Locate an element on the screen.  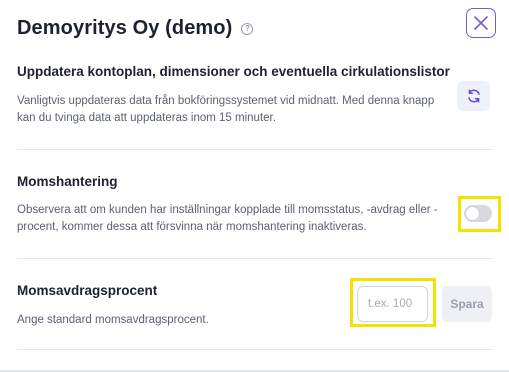
close-x-icon is located at coordinates (481, 23).